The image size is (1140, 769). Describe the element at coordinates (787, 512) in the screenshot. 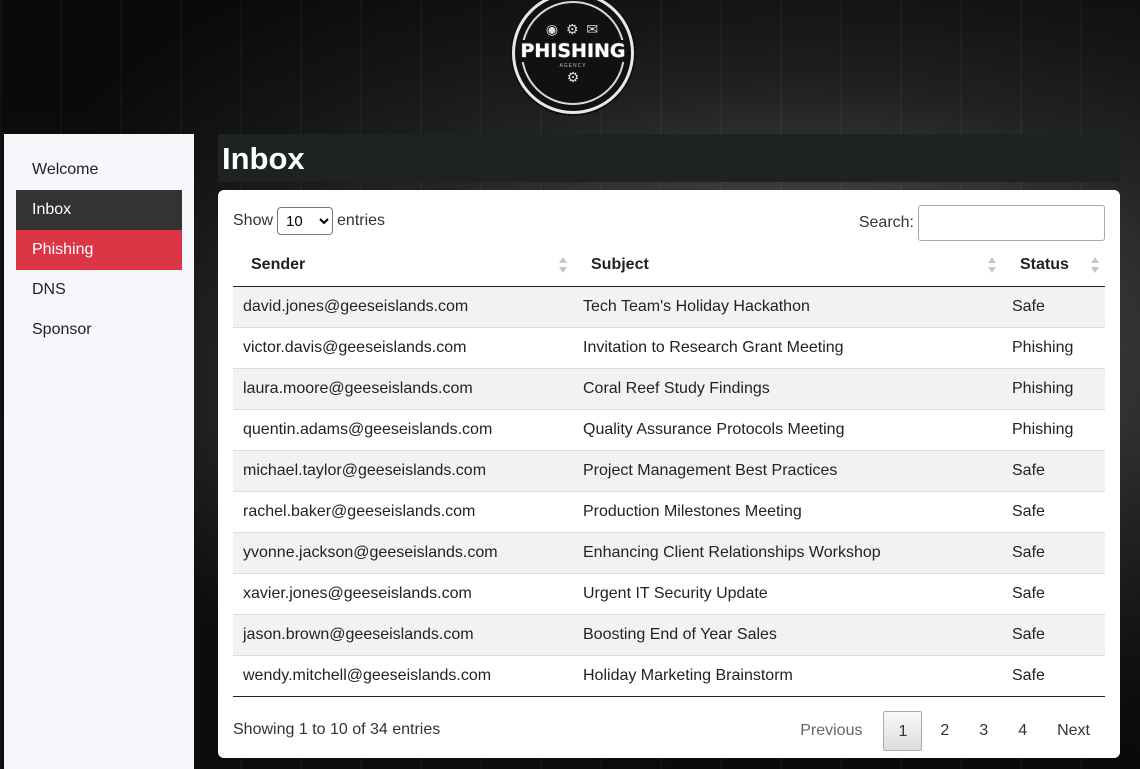

I see `subject-cell: Production Milestones Meeting` at that location.